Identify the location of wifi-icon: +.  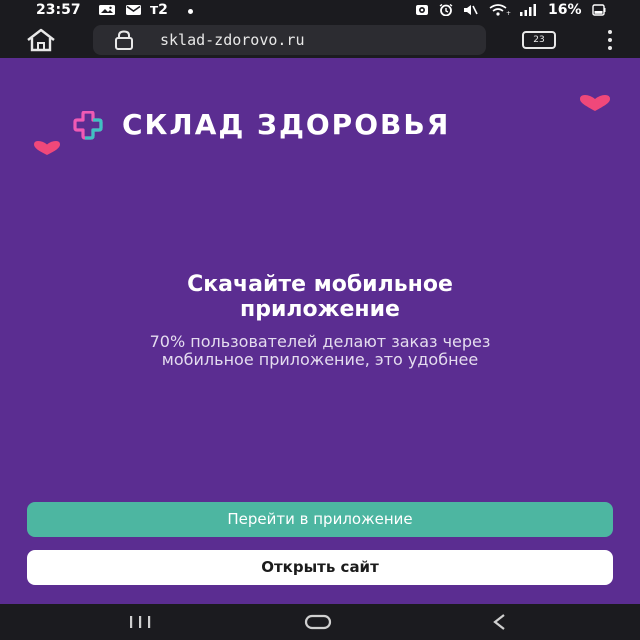
(500, 10).